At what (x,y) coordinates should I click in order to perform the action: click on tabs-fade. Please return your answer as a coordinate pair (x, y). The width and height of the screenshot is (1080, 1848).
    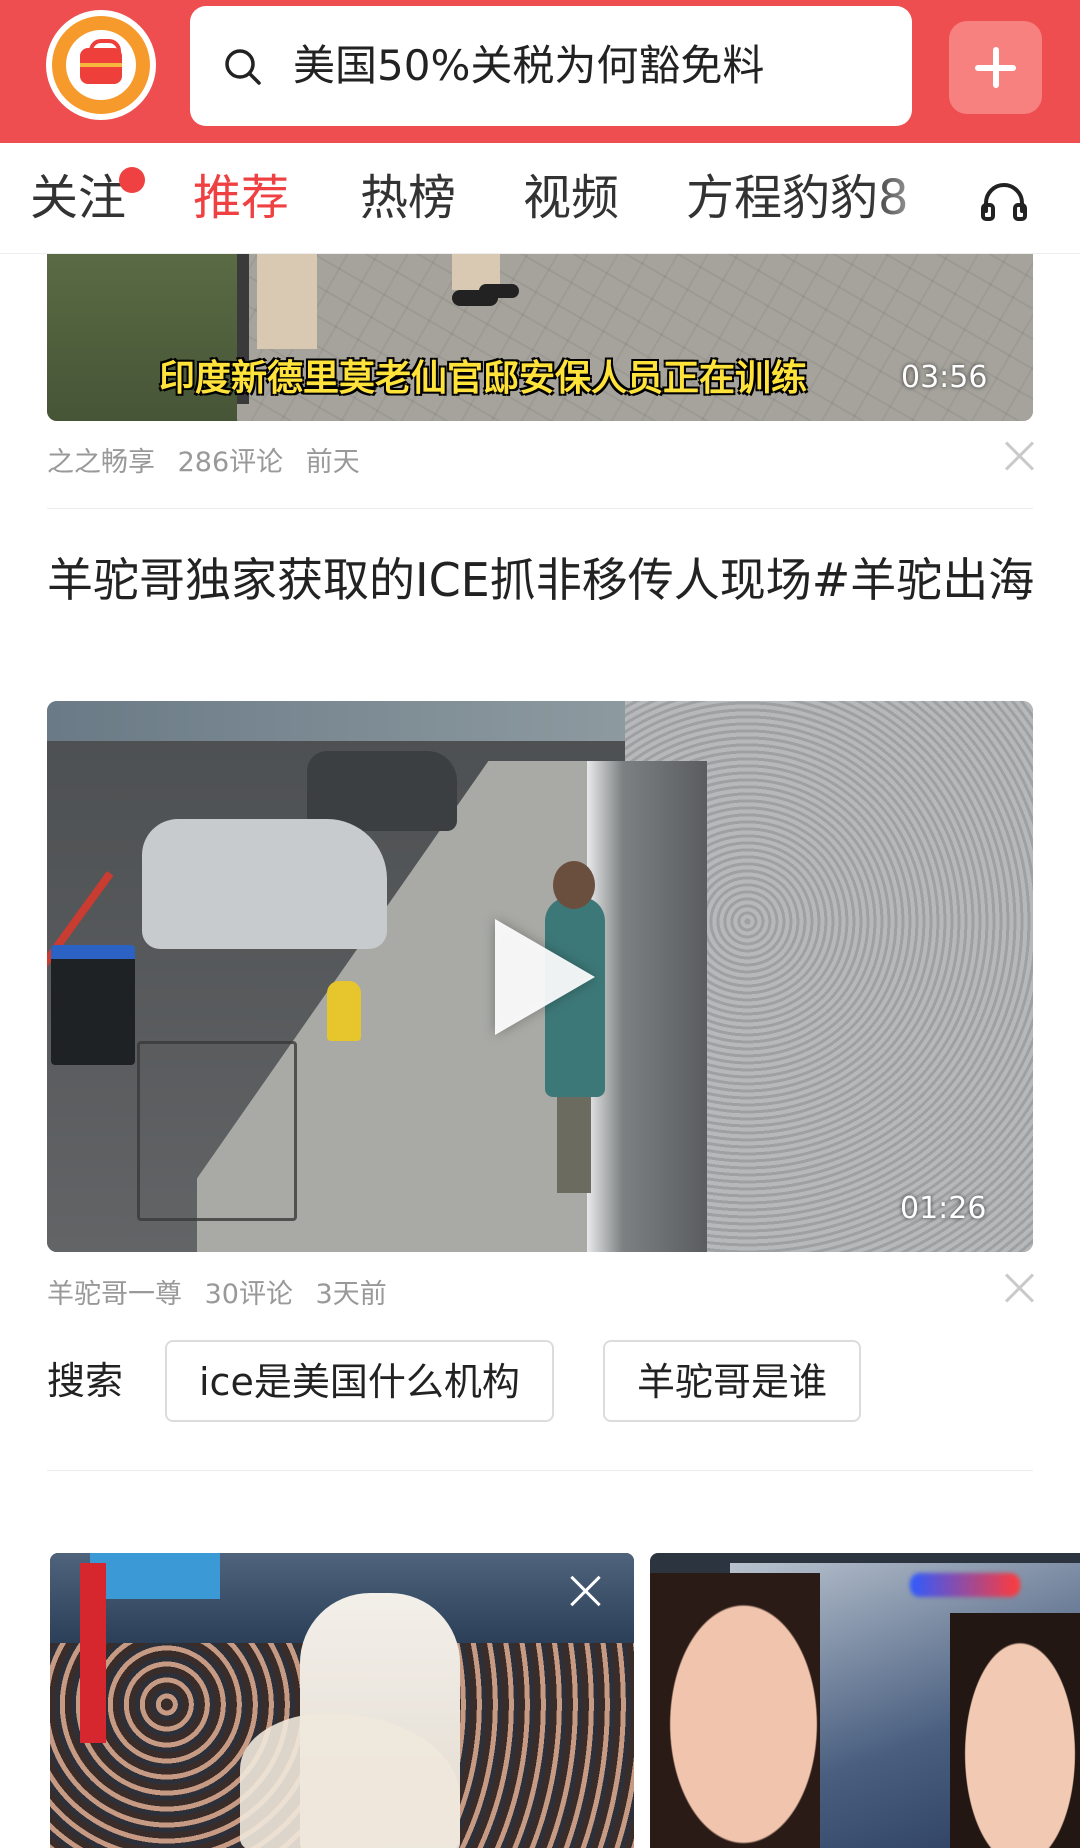
    Looking at the image, I should click on (910, 198).